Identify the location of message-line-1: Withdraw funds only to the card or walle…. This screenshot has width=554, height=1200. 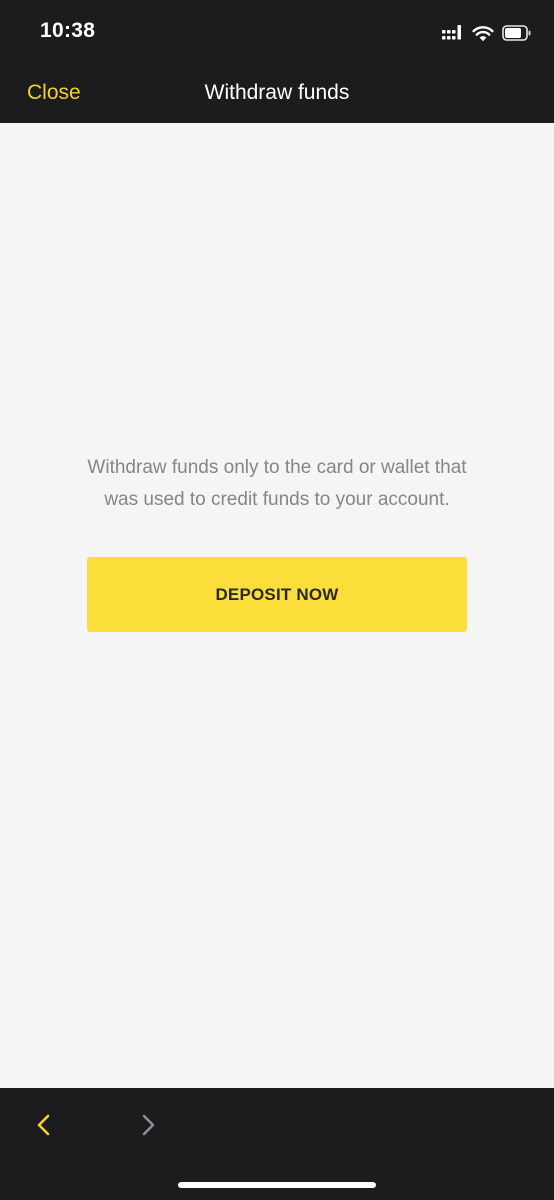
(277, 467).